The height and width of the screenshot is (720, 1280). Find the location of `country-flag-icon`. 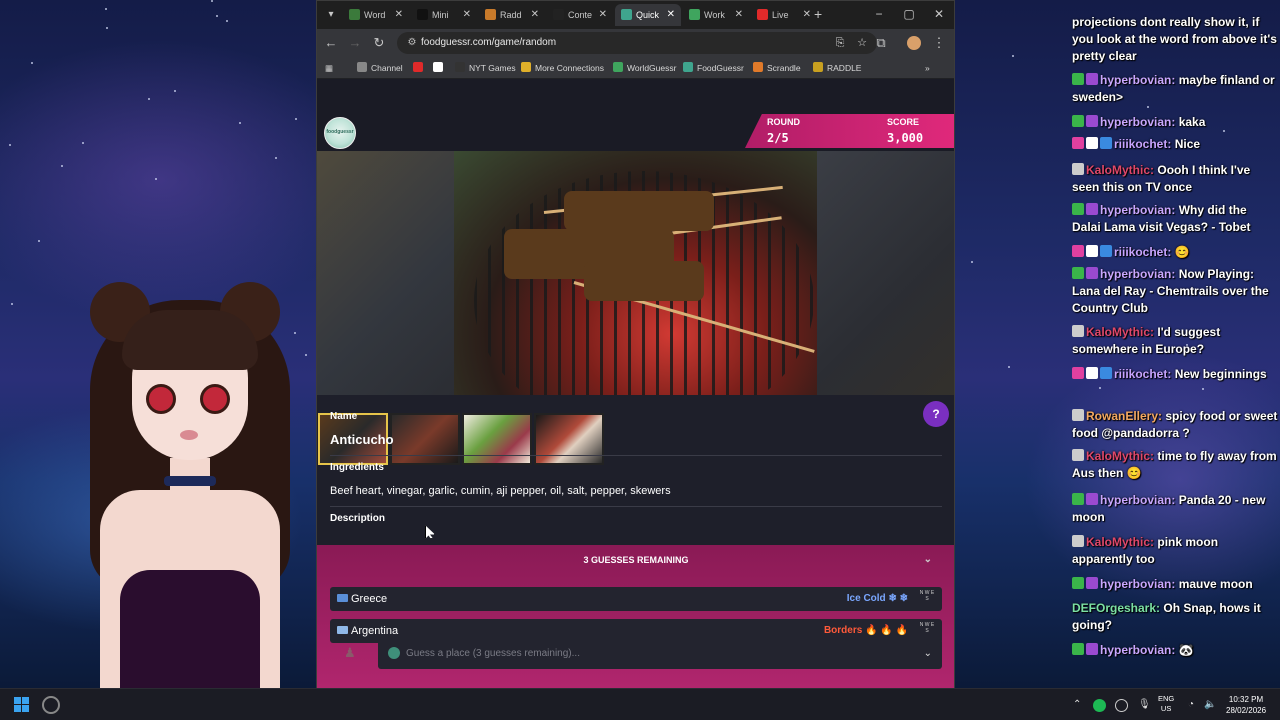

country-flag-icon is located at coordinates (342, 630).